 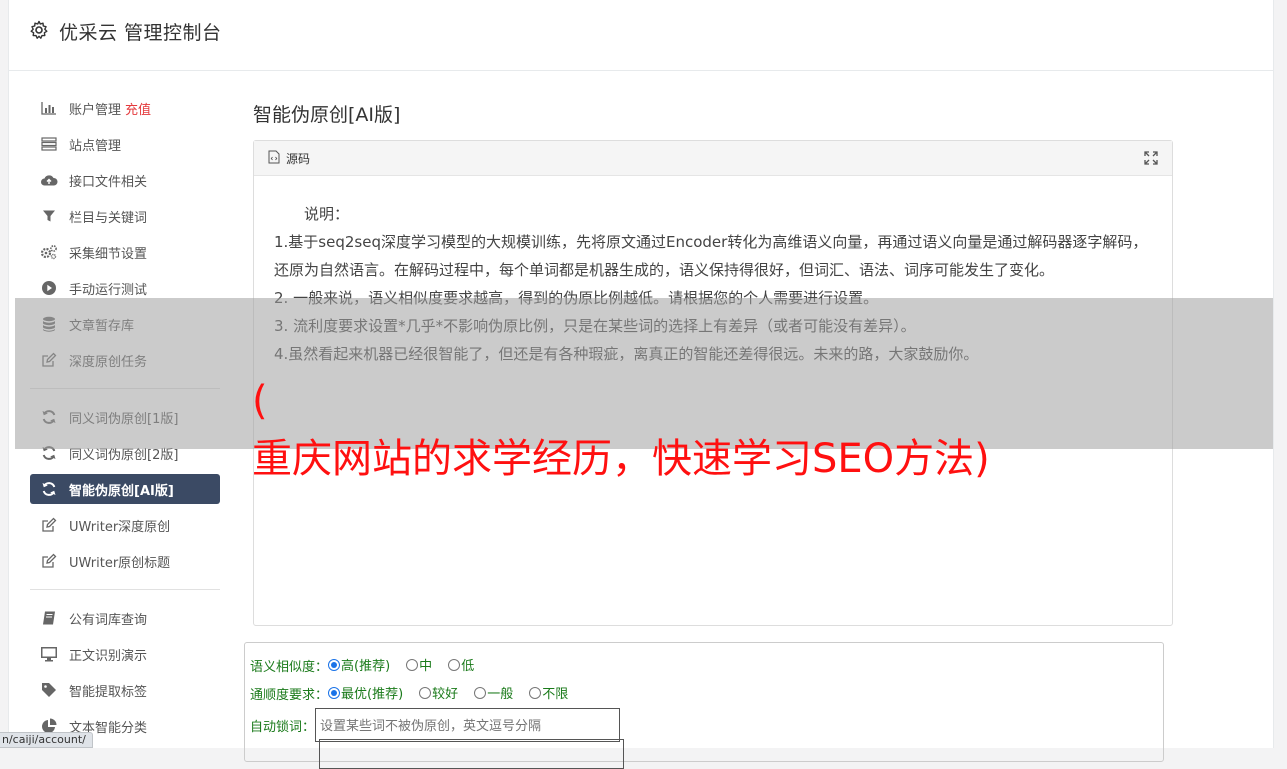 I want to click on fluency-option-1: 较好, so click(x=438, y=692).